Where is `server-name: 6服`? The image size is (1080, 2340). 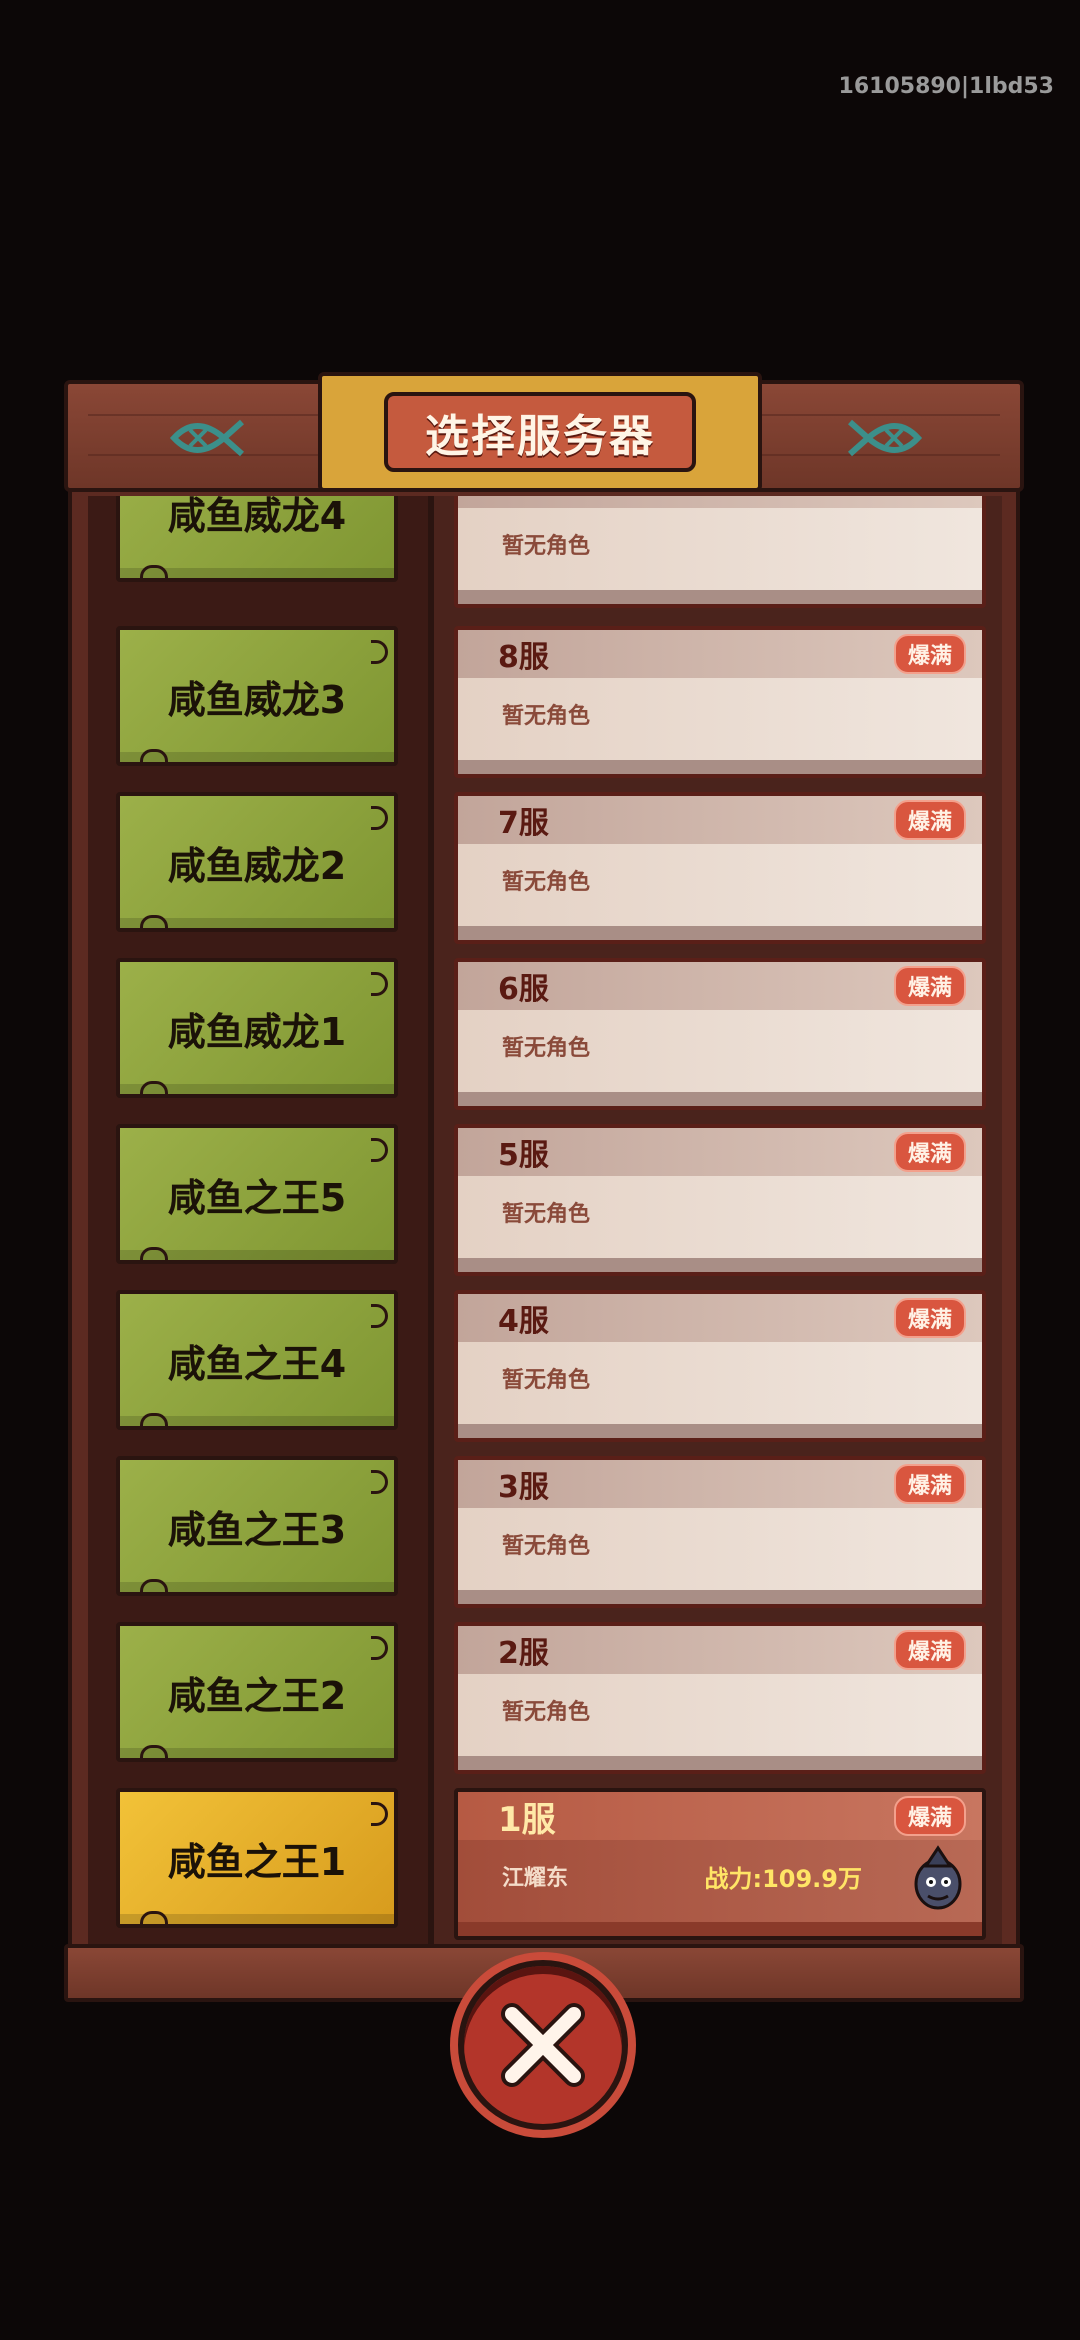
server-name: 6服 is located at coordinates (523, 989).